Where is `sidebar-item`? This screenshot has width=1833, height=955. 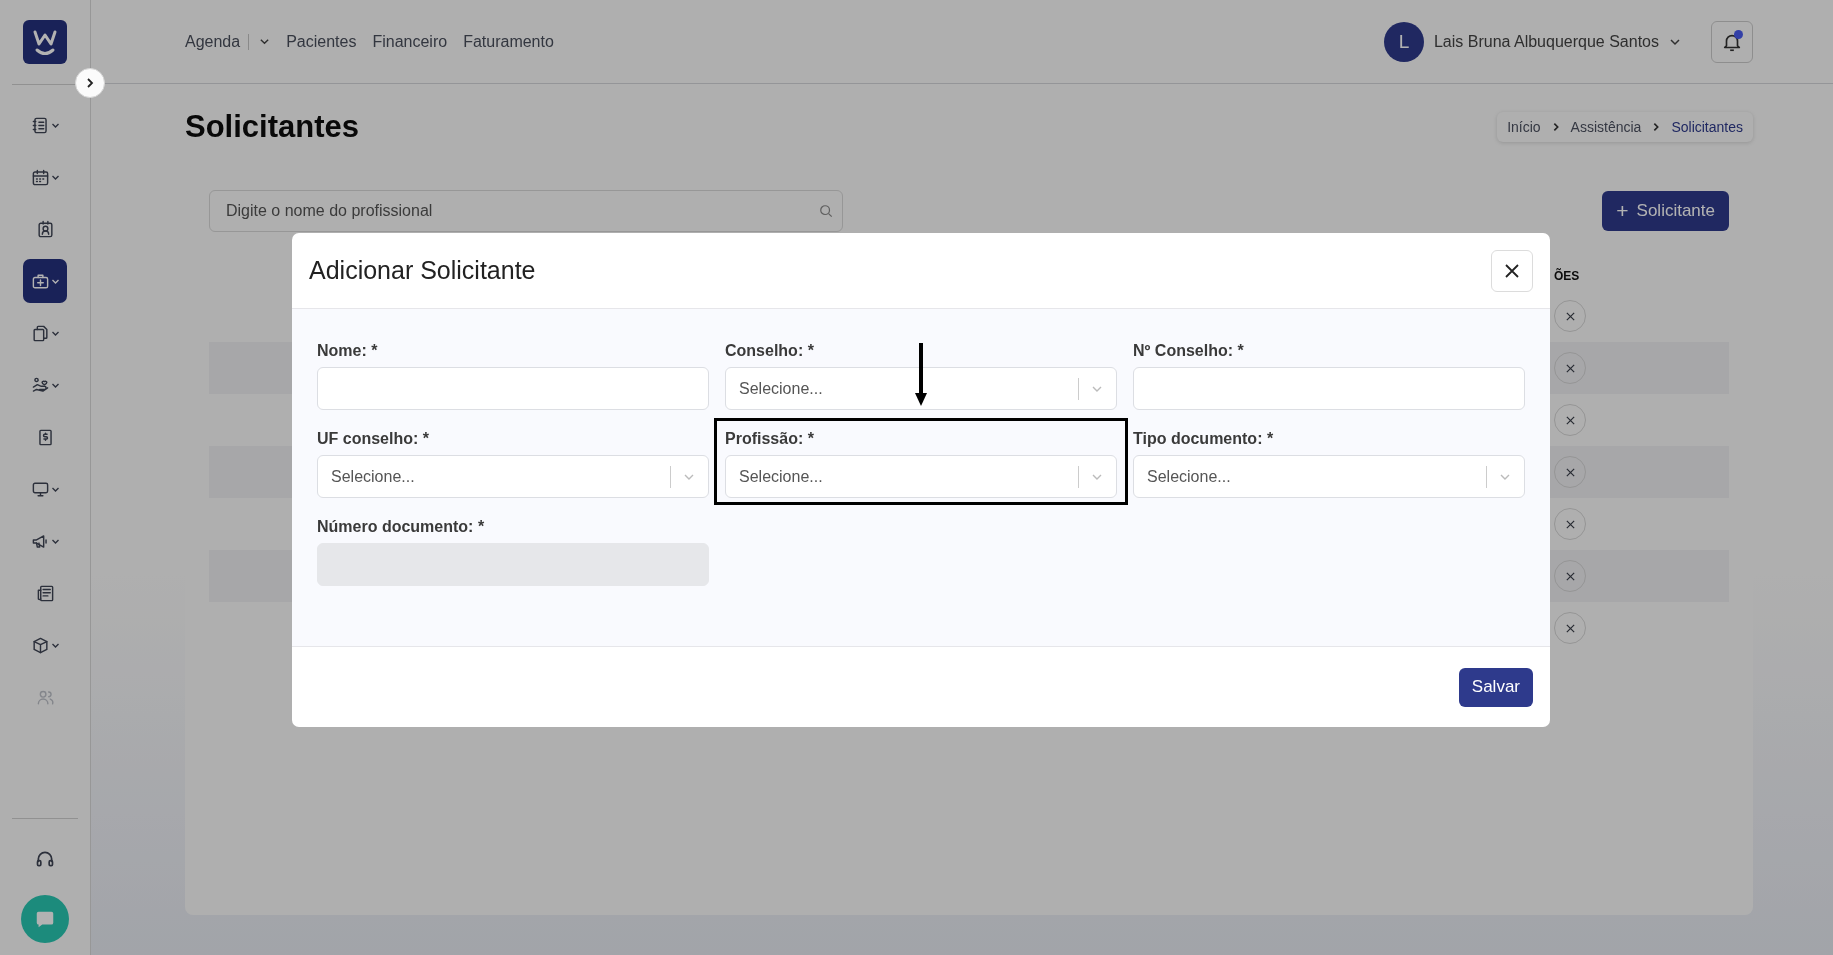
sidebar-item is located at coordinates (45, 281).